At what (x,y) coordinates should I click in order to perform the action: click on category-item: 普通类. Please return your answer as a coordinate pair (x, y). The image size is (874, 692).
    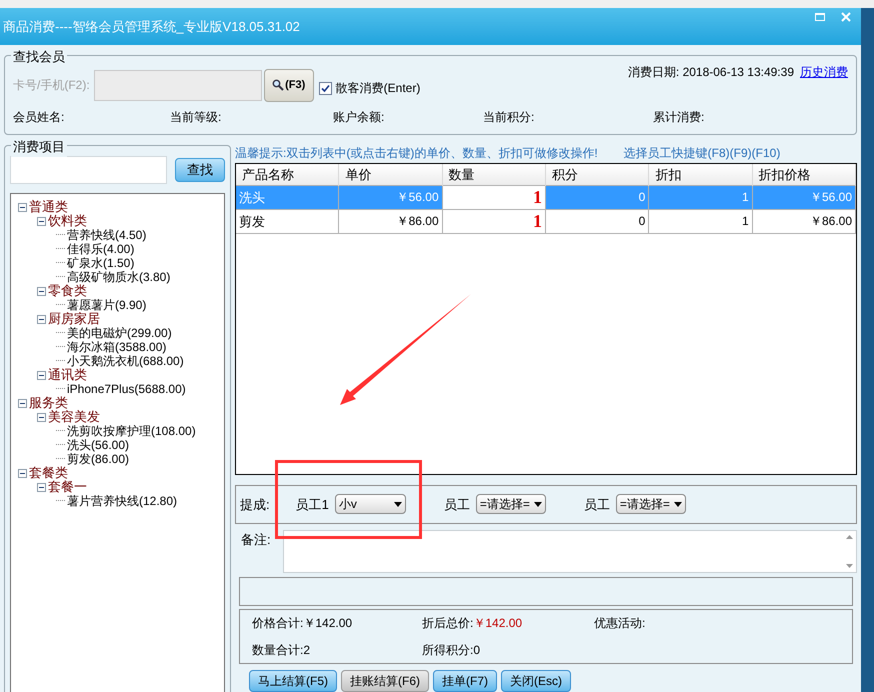
    Looking at the image, I should click on (48, 207).